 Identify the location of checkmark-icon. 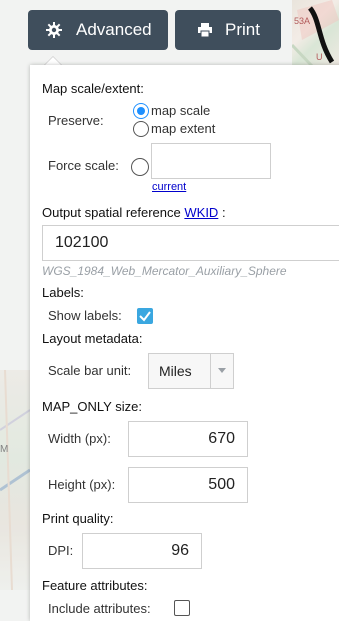
(145, 316).